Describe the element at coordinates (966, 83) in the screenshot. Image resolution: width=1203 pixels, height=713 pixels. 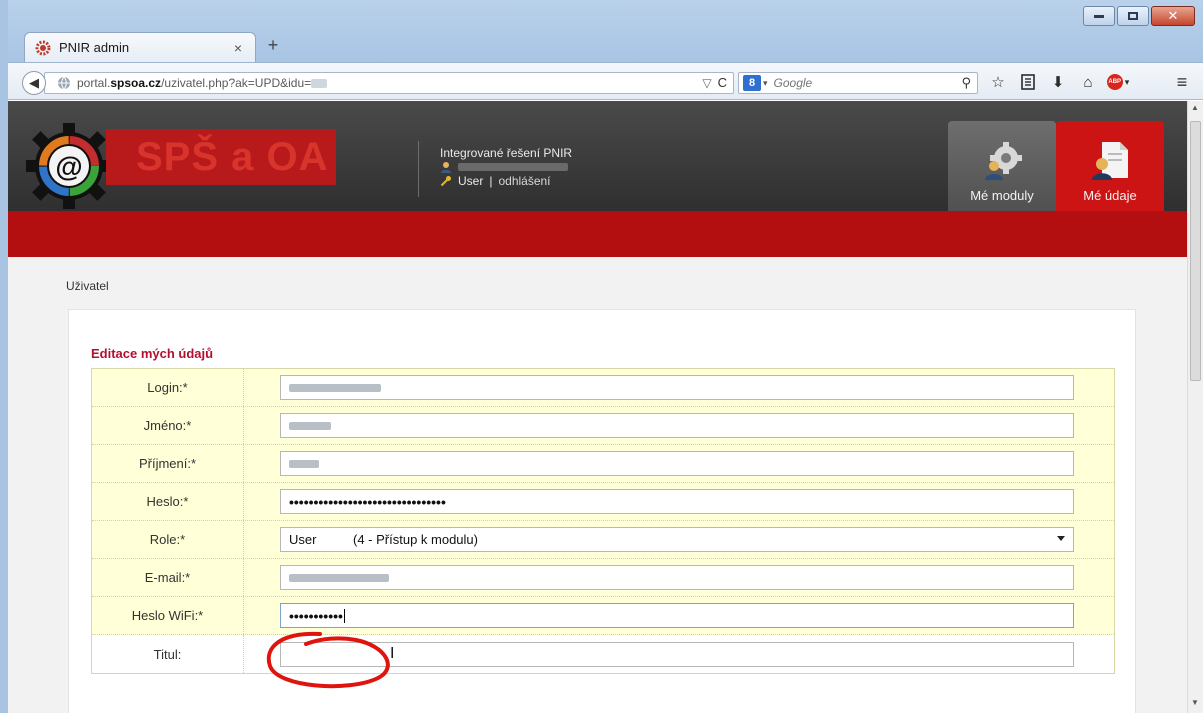
I see `search-icon: ⚲` at that location.